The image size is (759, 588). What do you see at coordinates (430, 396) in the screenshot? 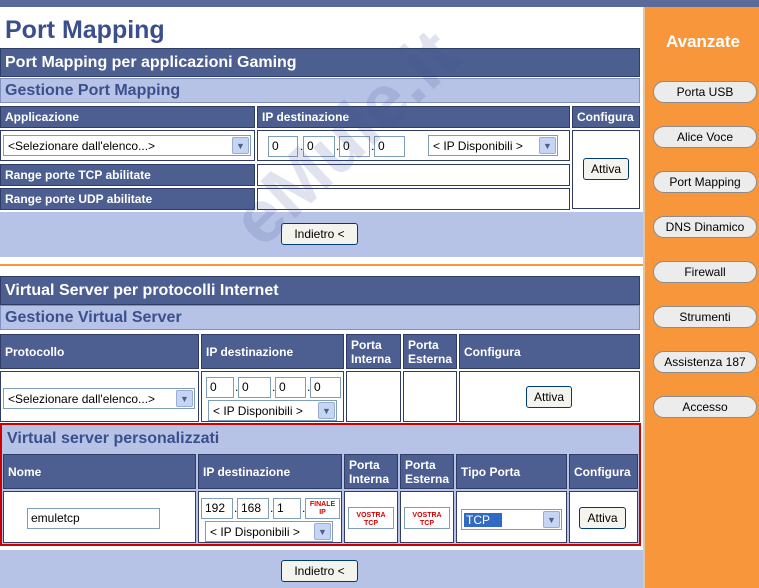
I see `vs-ext-cell` at bounding box center [430, 396].